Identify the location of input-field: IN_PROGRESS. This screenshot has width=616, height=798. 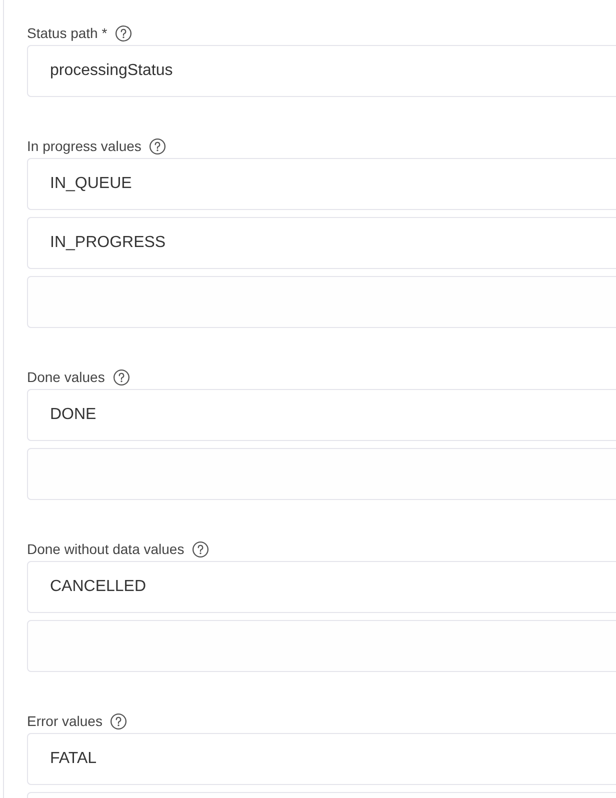
(321, 243).